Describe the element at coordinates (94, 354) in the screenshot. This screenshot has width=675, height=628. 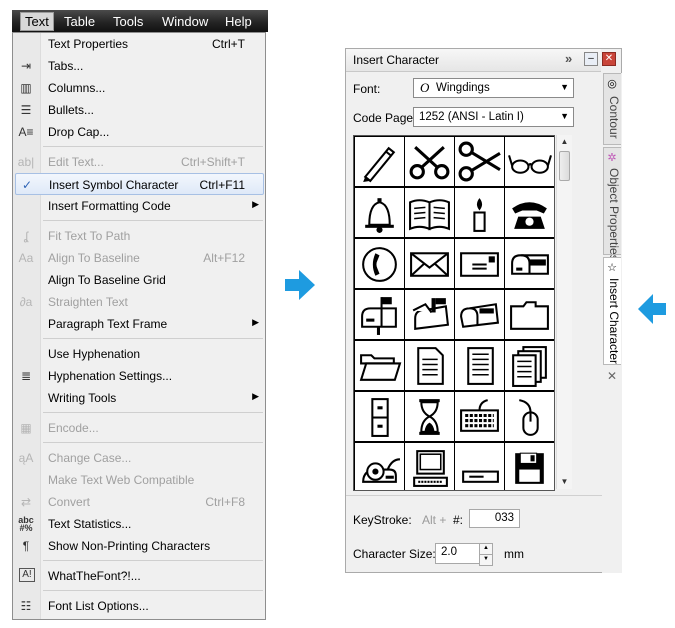
I see `menu-item-label: Use Hyphenation` at that location.